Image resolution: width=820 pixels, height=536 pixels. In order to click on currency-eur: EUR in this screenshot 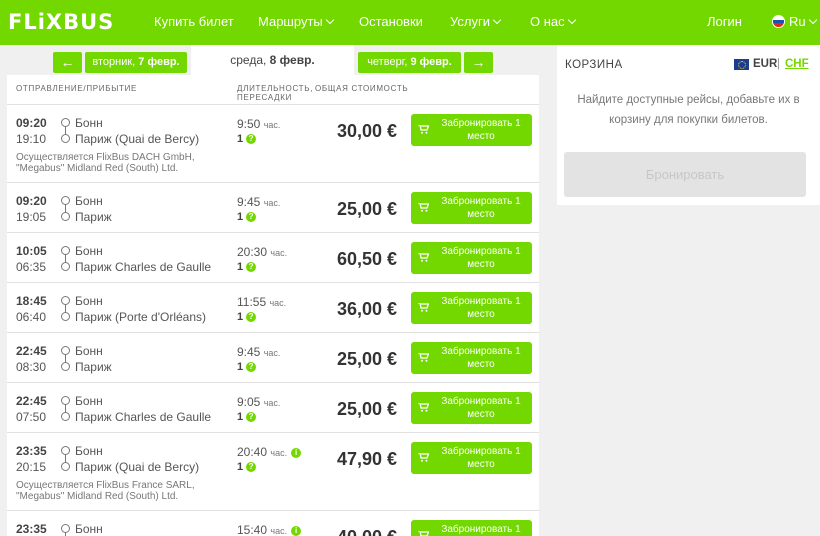, I will do `click(765, 64)`.